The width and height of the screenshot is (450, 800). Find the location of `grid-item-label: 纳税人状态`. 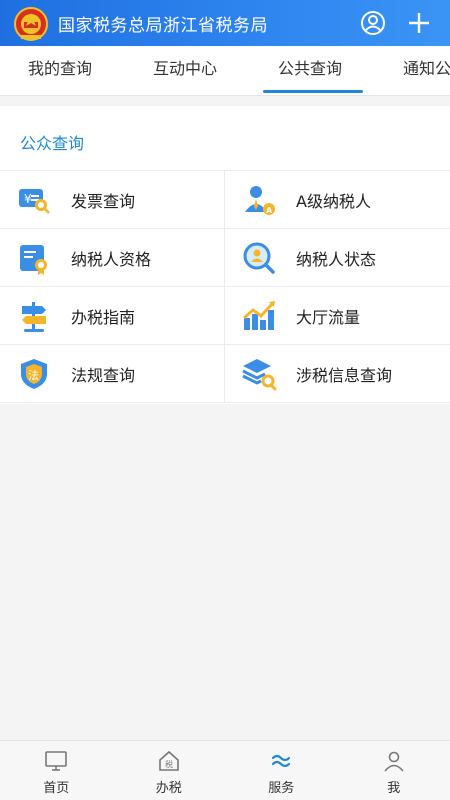

grid-item-label: 纳税人状态 is located at coordinates (336, 259).